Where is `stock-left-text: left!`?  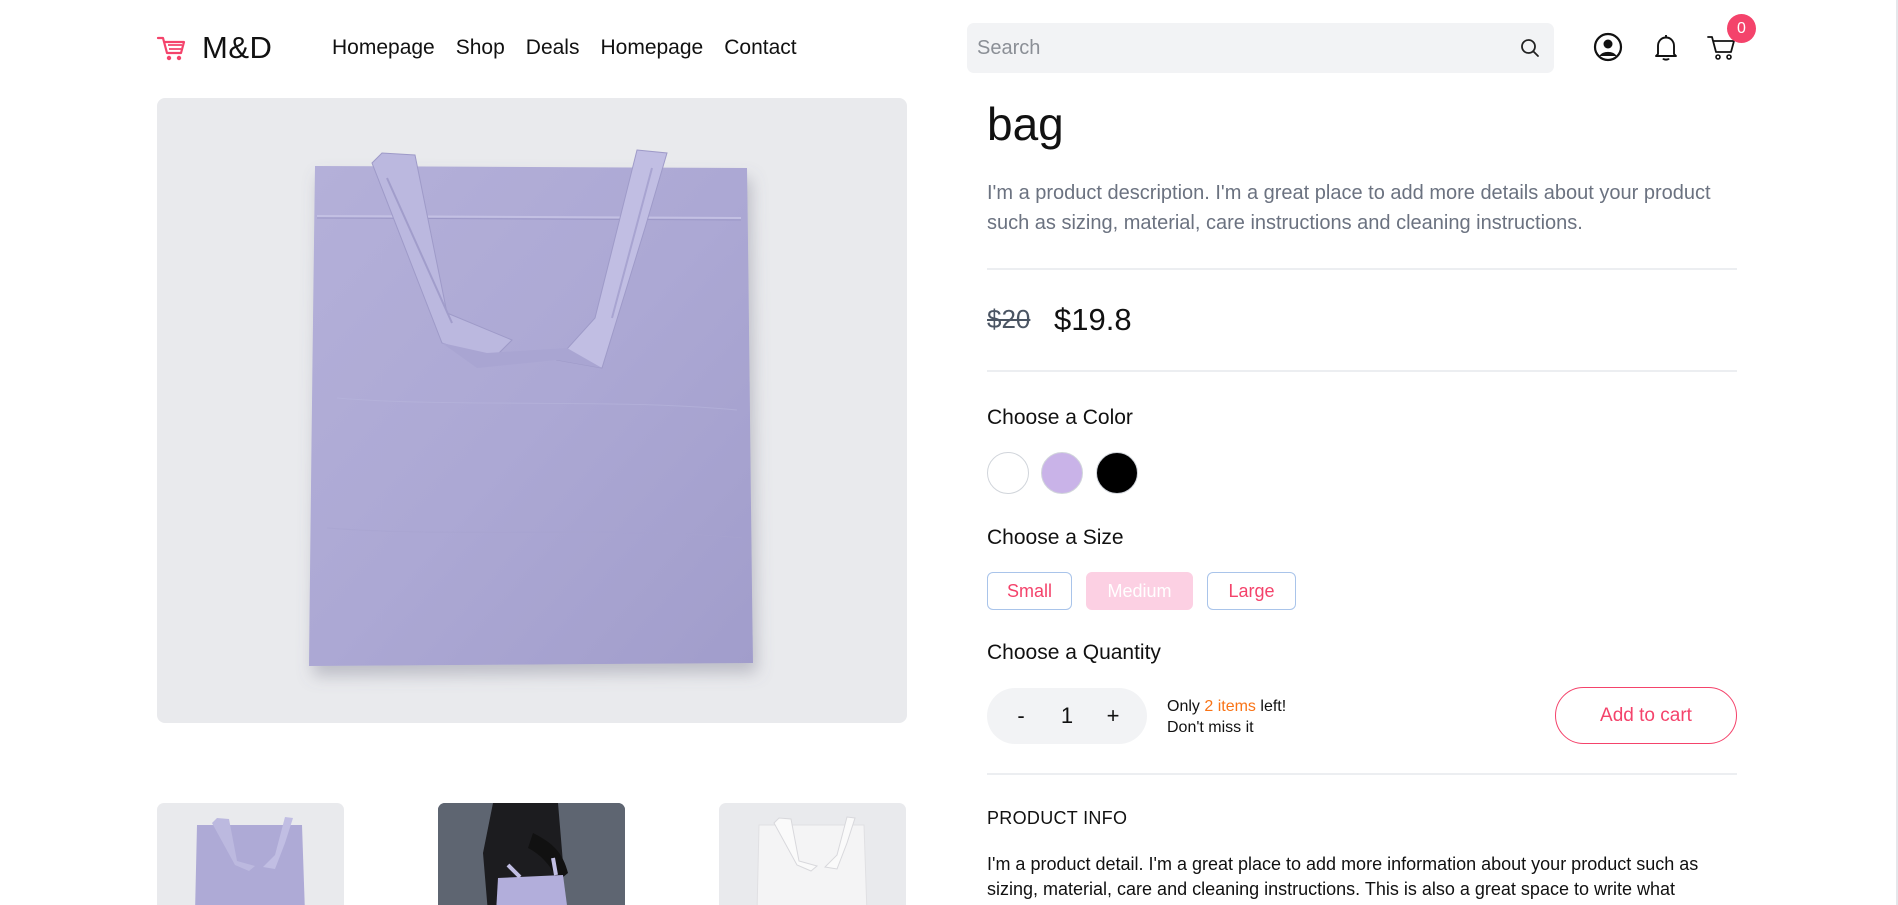 stock-left-text: left! is located at coordinates (1273, 706).